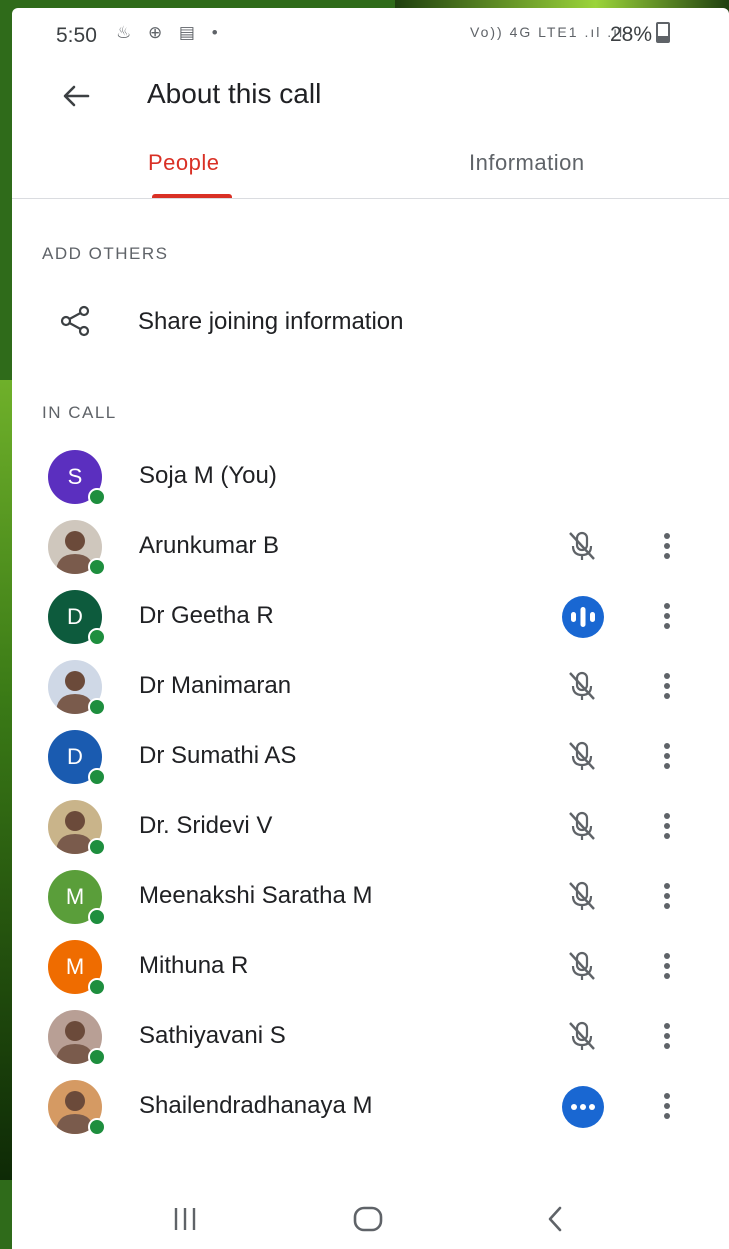 The width and height of the screenshot is (729, 1249). I want to click on participant-row: M Mithuna R, so click(370, 965).